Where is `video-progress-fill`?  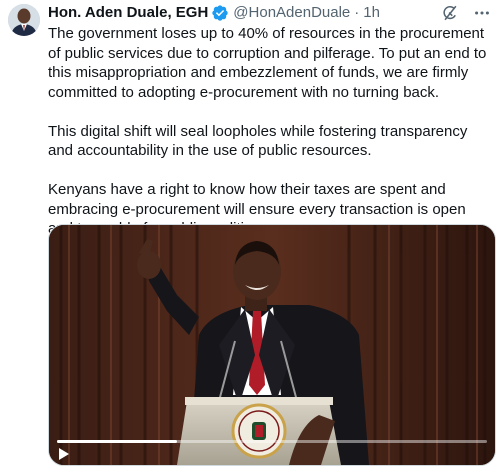
video-progress-fill is located at coordinates (117, 441).